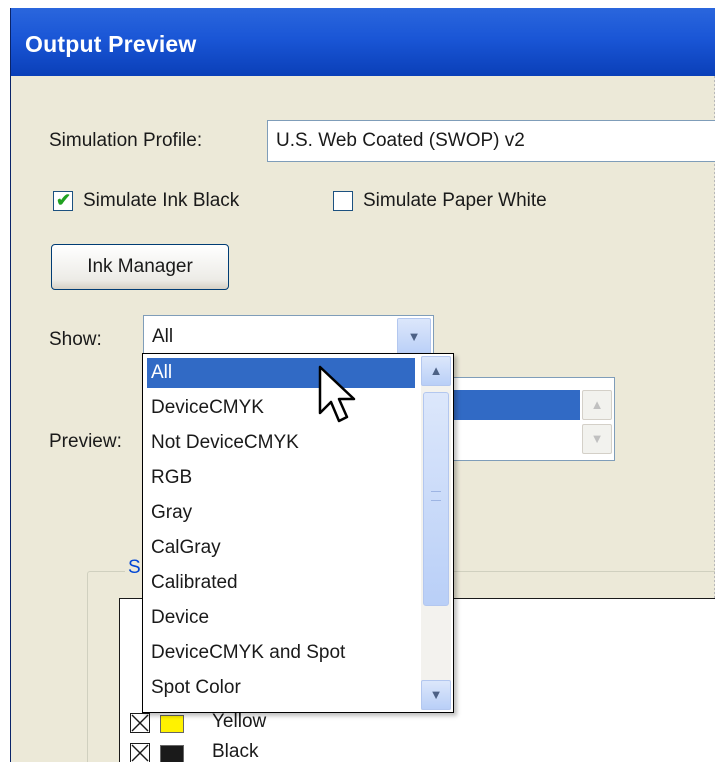 The width and height of the screenshot is (715, 762). What do you see at coordinates (363, 42) in the screenshot?
I see `title-bar: Output Preview` at bounding box center [363, 42].